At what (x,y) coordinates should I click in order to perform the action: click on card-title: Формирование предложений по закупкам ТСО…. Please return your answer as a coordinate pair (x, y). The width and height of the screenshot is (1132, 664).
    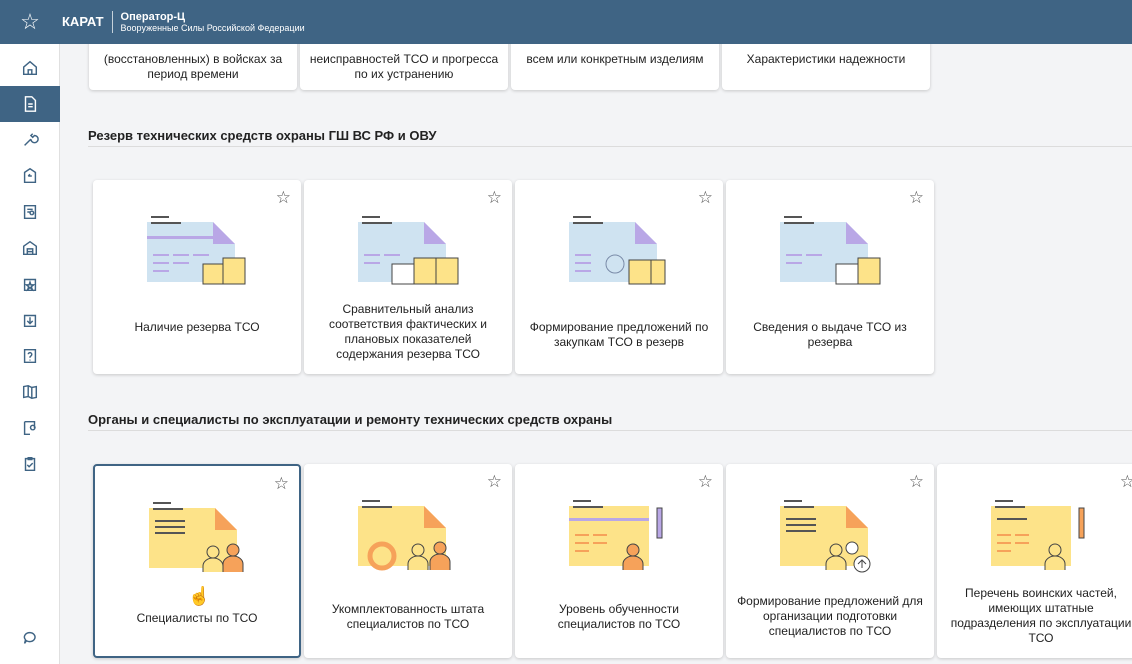
    Looking at the image, I should click on (619, 334).